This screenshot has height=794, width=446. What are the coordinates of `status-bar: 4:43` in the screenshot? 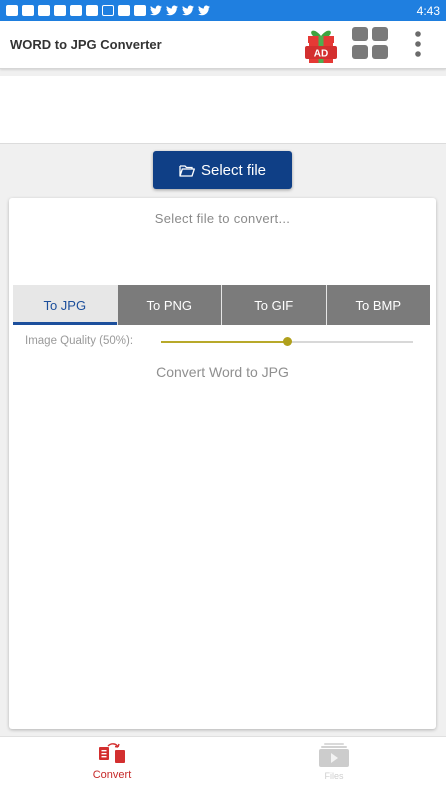 It's located at (223, 10).